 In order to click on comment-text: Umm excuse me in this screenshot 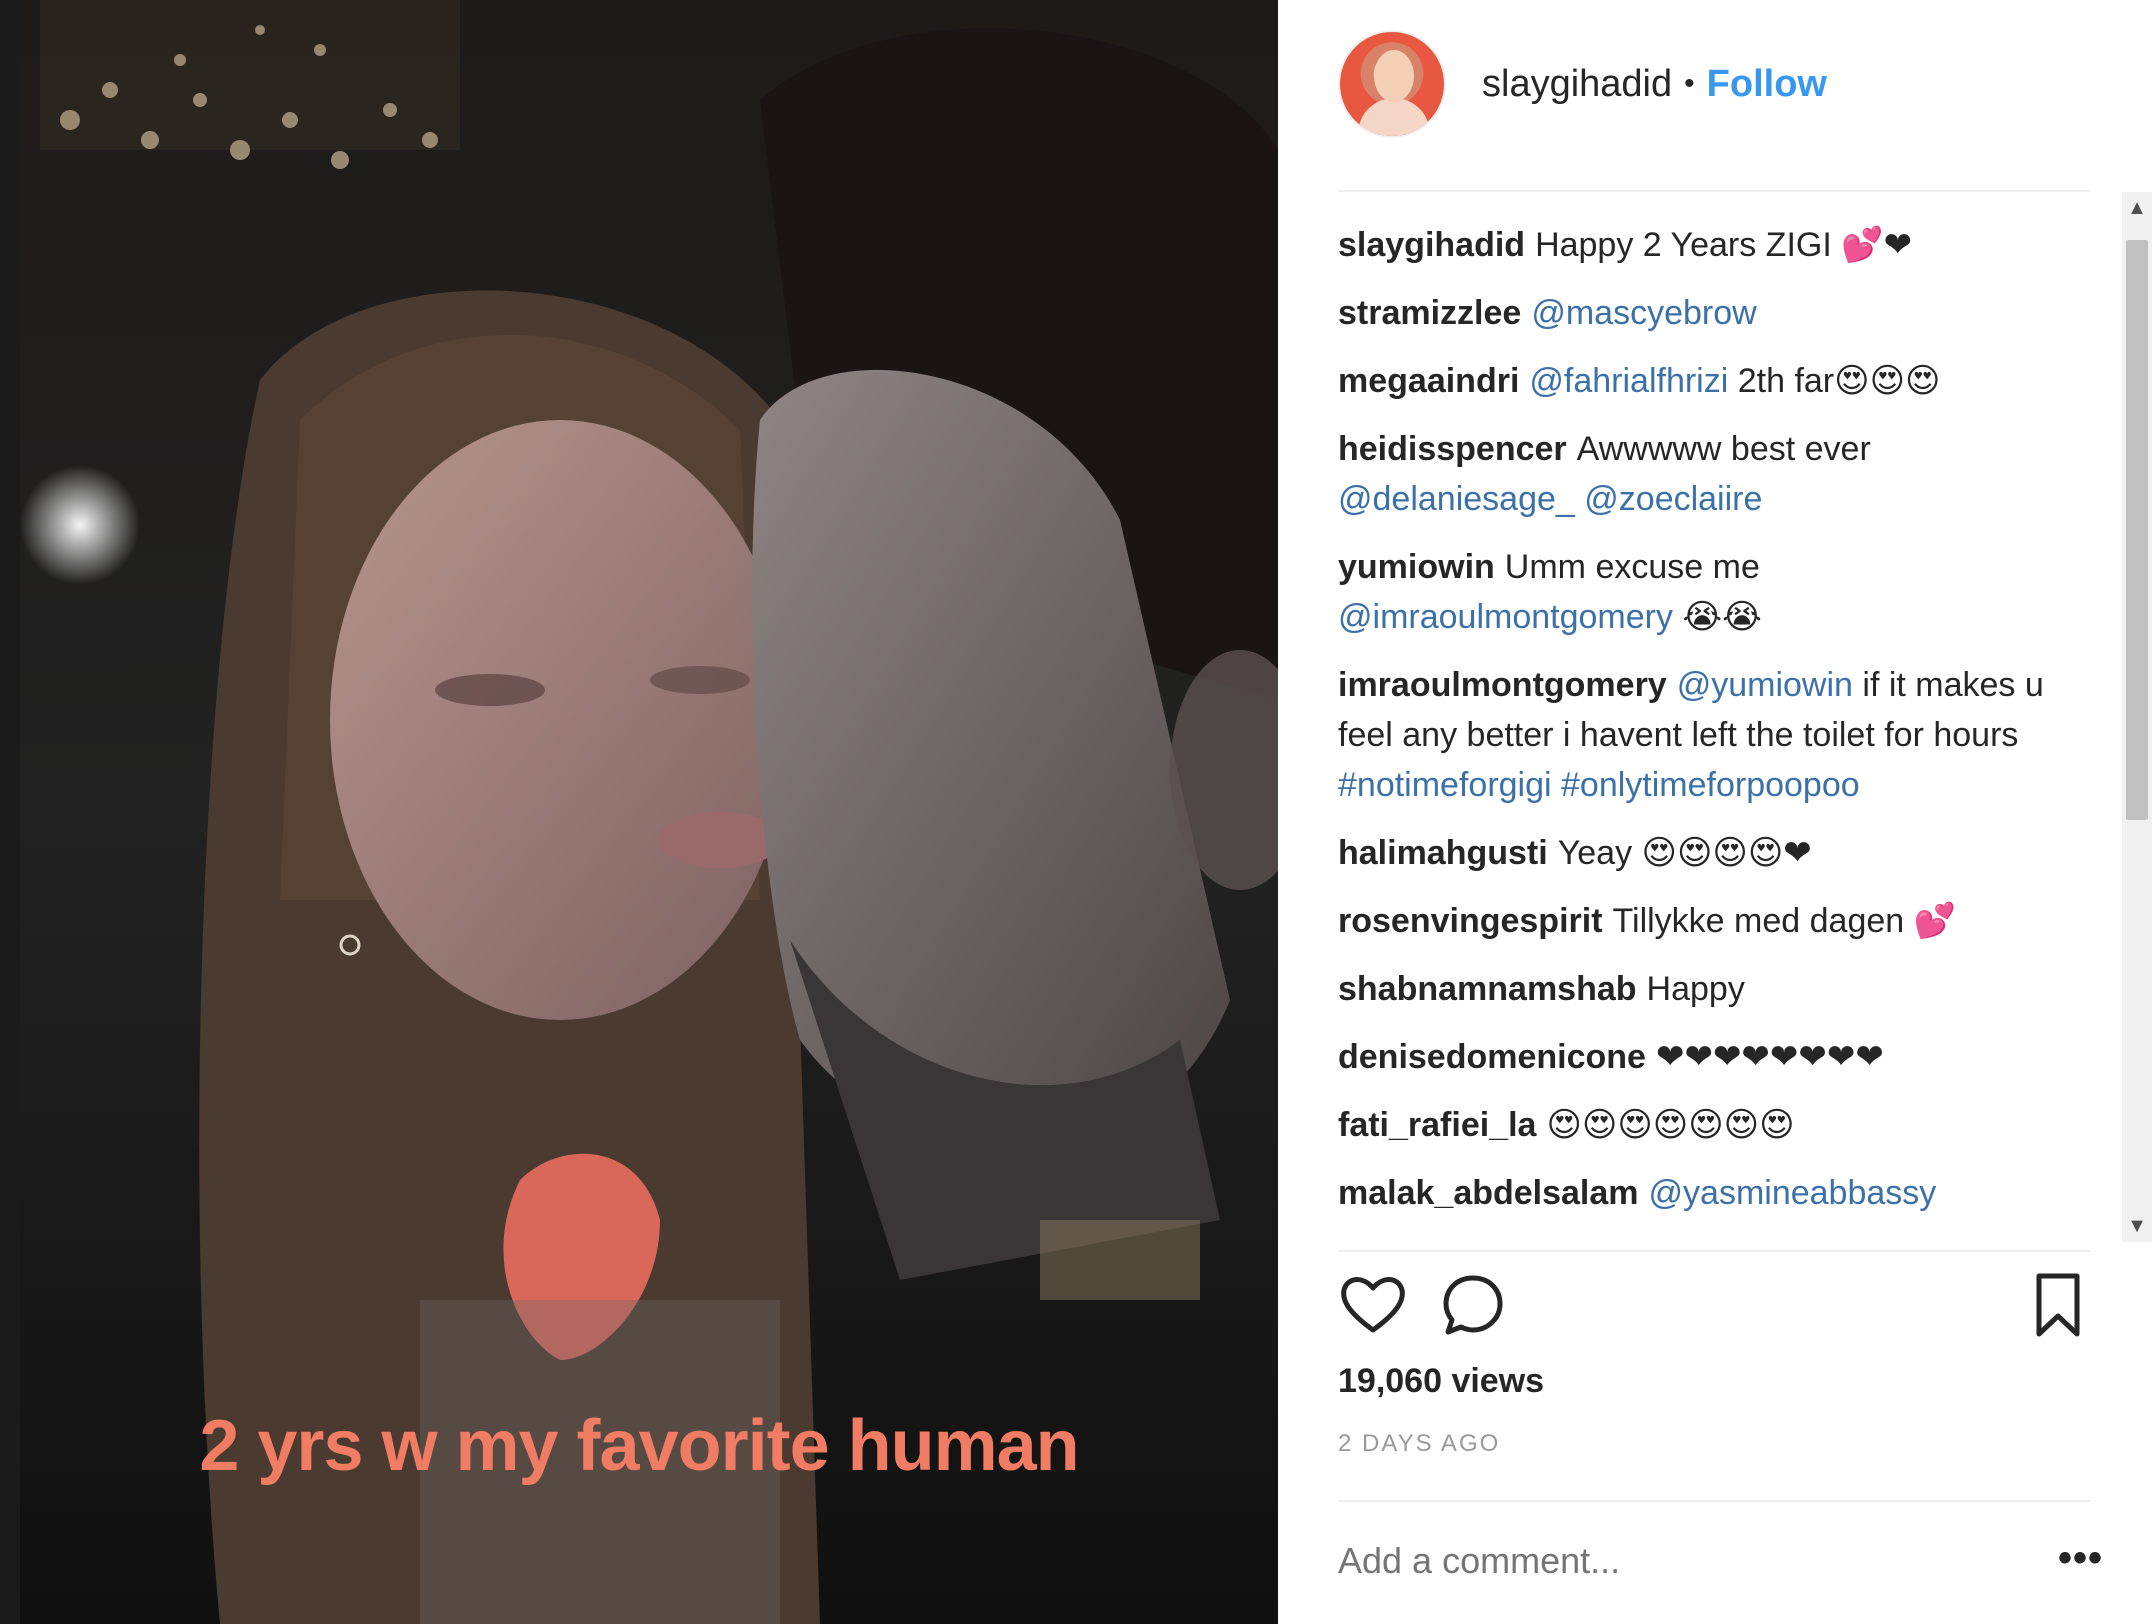, I will do `click(1632, 567)`.